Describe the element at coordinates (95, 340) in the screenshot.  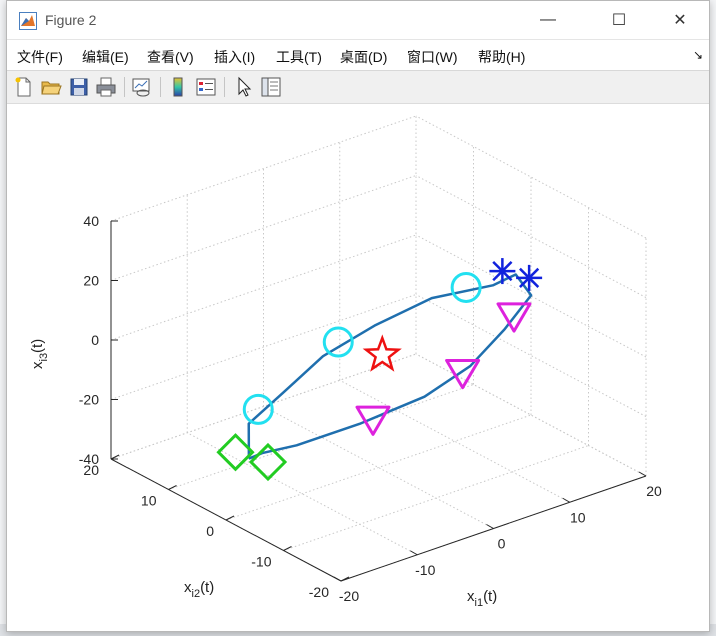
I see `z-tick-label: 0` at that location.